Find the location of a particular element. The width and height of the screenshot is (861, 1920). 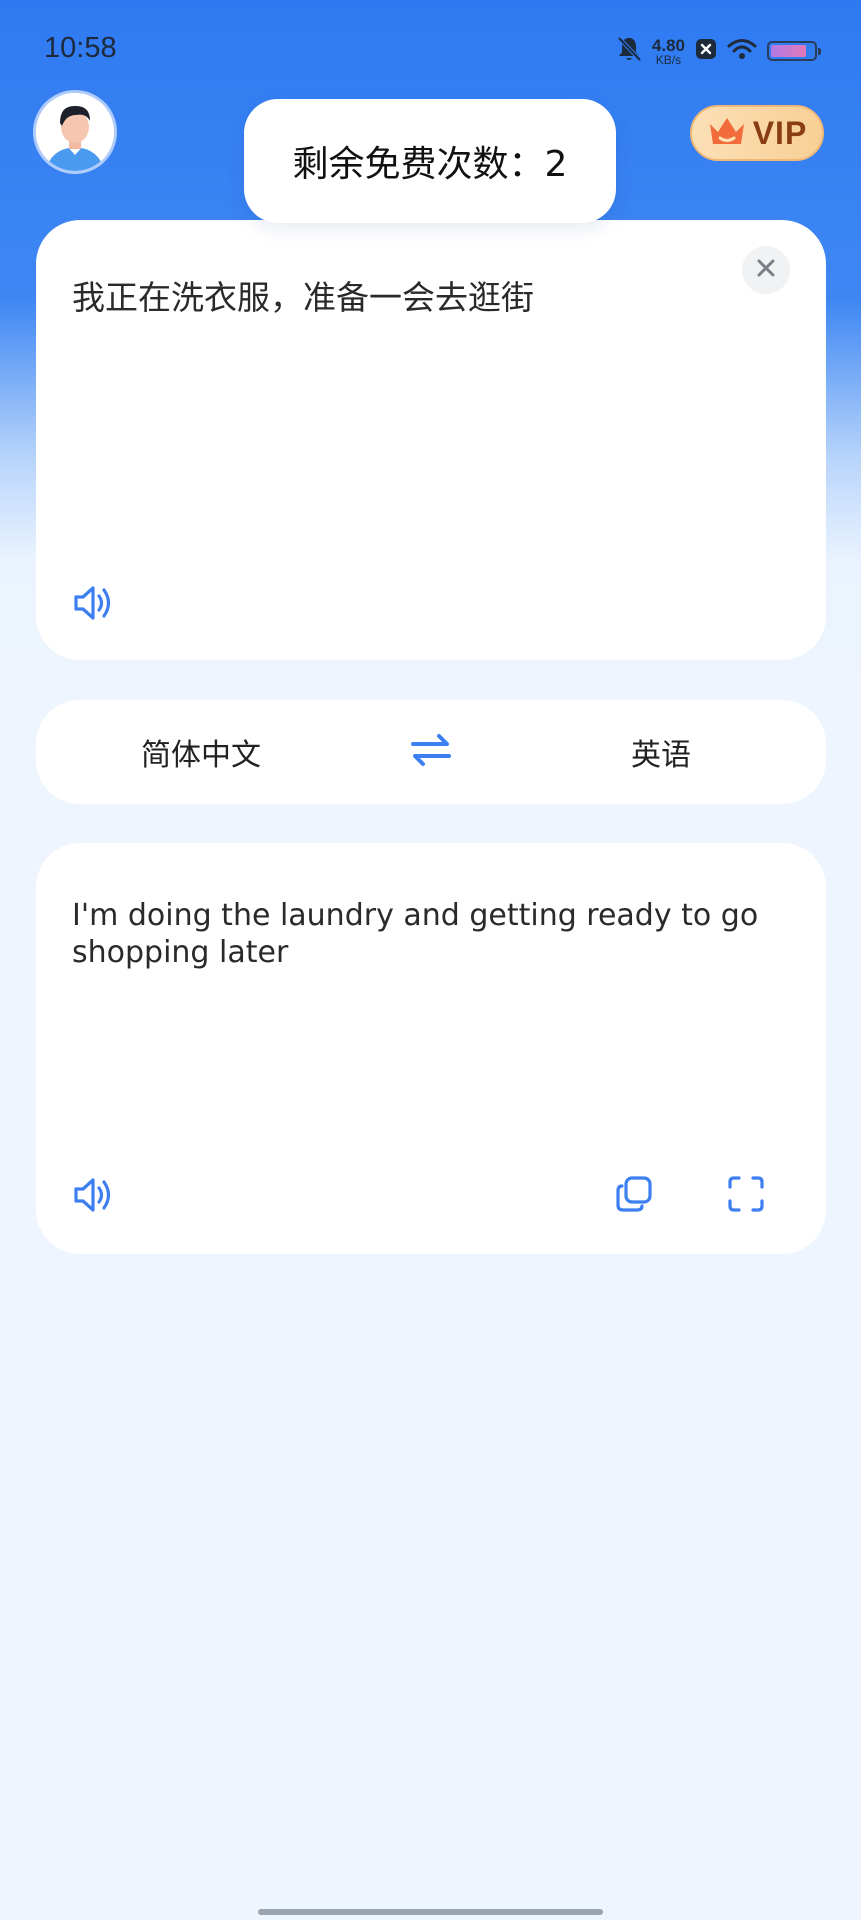

free-uses-text: 剩余免费次数：2 is located at coordinates (430, 164).